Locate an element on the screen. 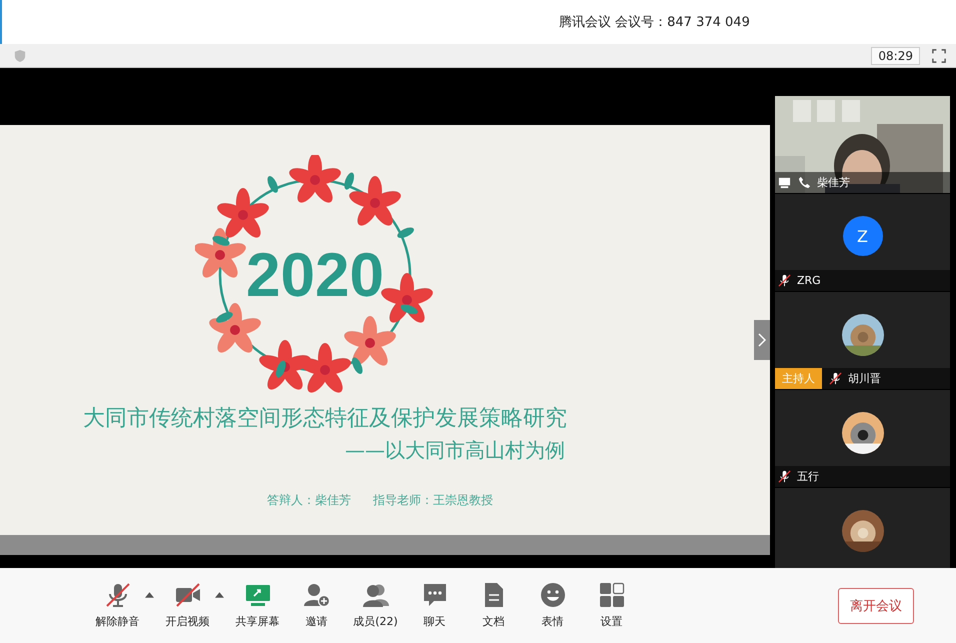  chat-icon is located at coordinates (435, 595).